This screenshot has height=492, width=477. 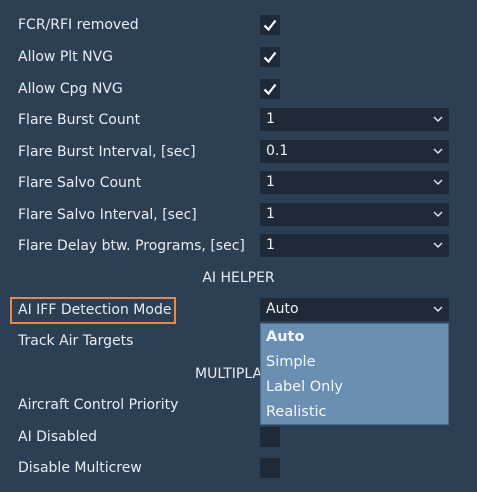 I want to click on setting-label: Allow Plt NVG, so click(x=65, y=57).